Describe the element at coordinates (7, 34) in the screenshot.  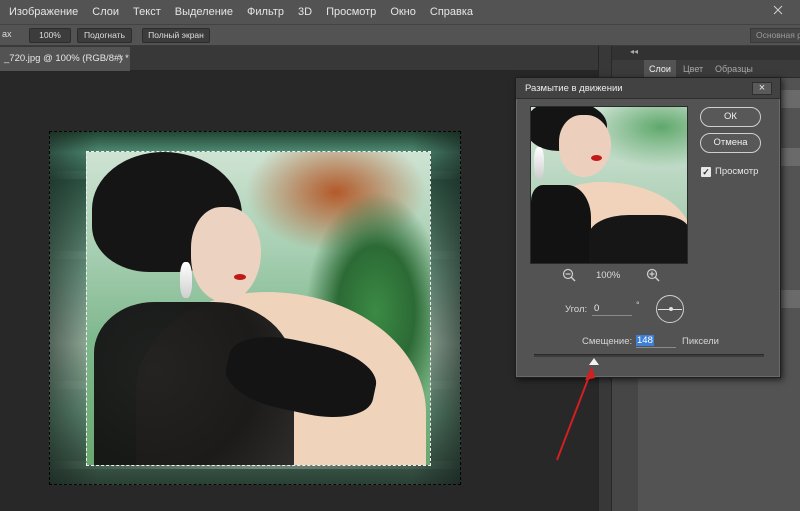
I see `options-left-text: ах` at that location.